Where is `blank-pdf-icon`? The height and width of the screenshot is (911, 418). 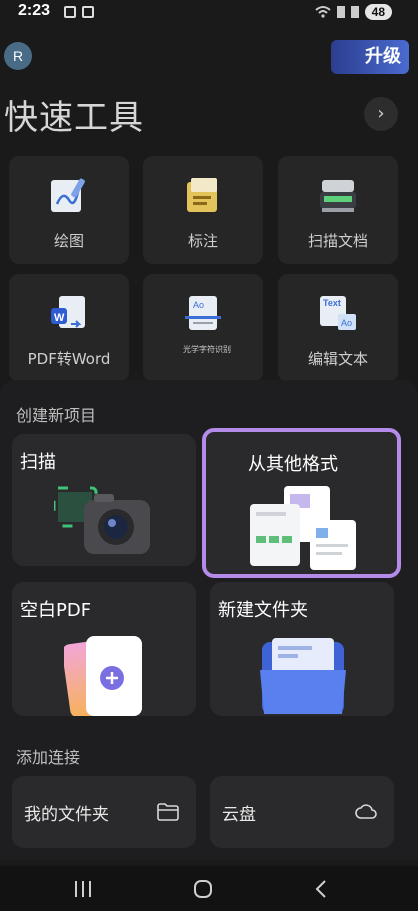
blank-pdf-icon is located at coordinates (103, 676).